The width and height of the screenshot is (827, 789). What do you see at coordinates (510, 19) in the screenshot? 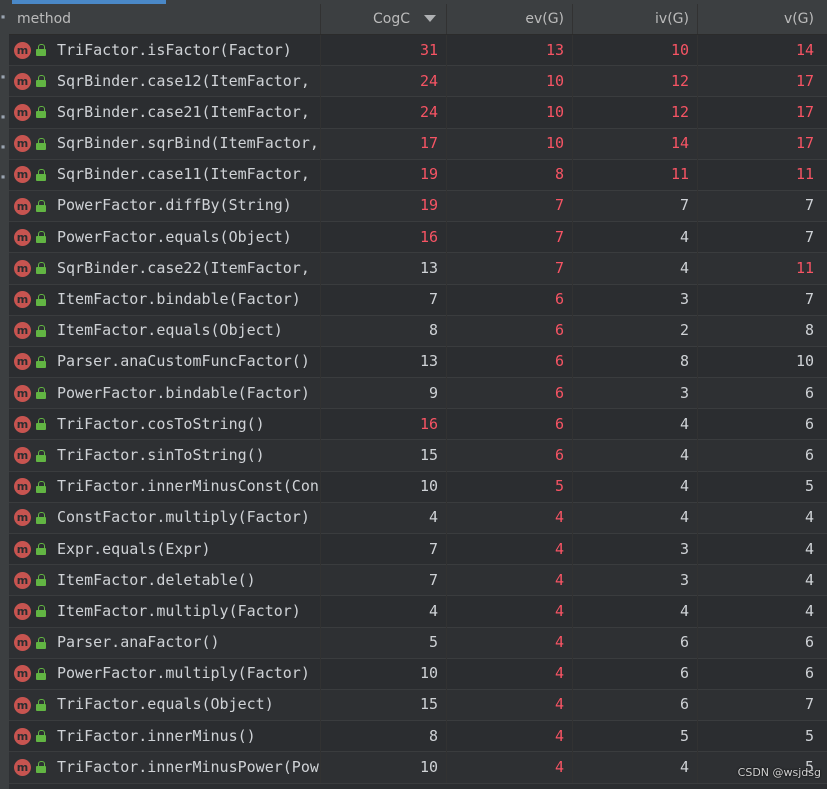
I see `column-header-ev: ev(G)` at bounding box center [510, 19].